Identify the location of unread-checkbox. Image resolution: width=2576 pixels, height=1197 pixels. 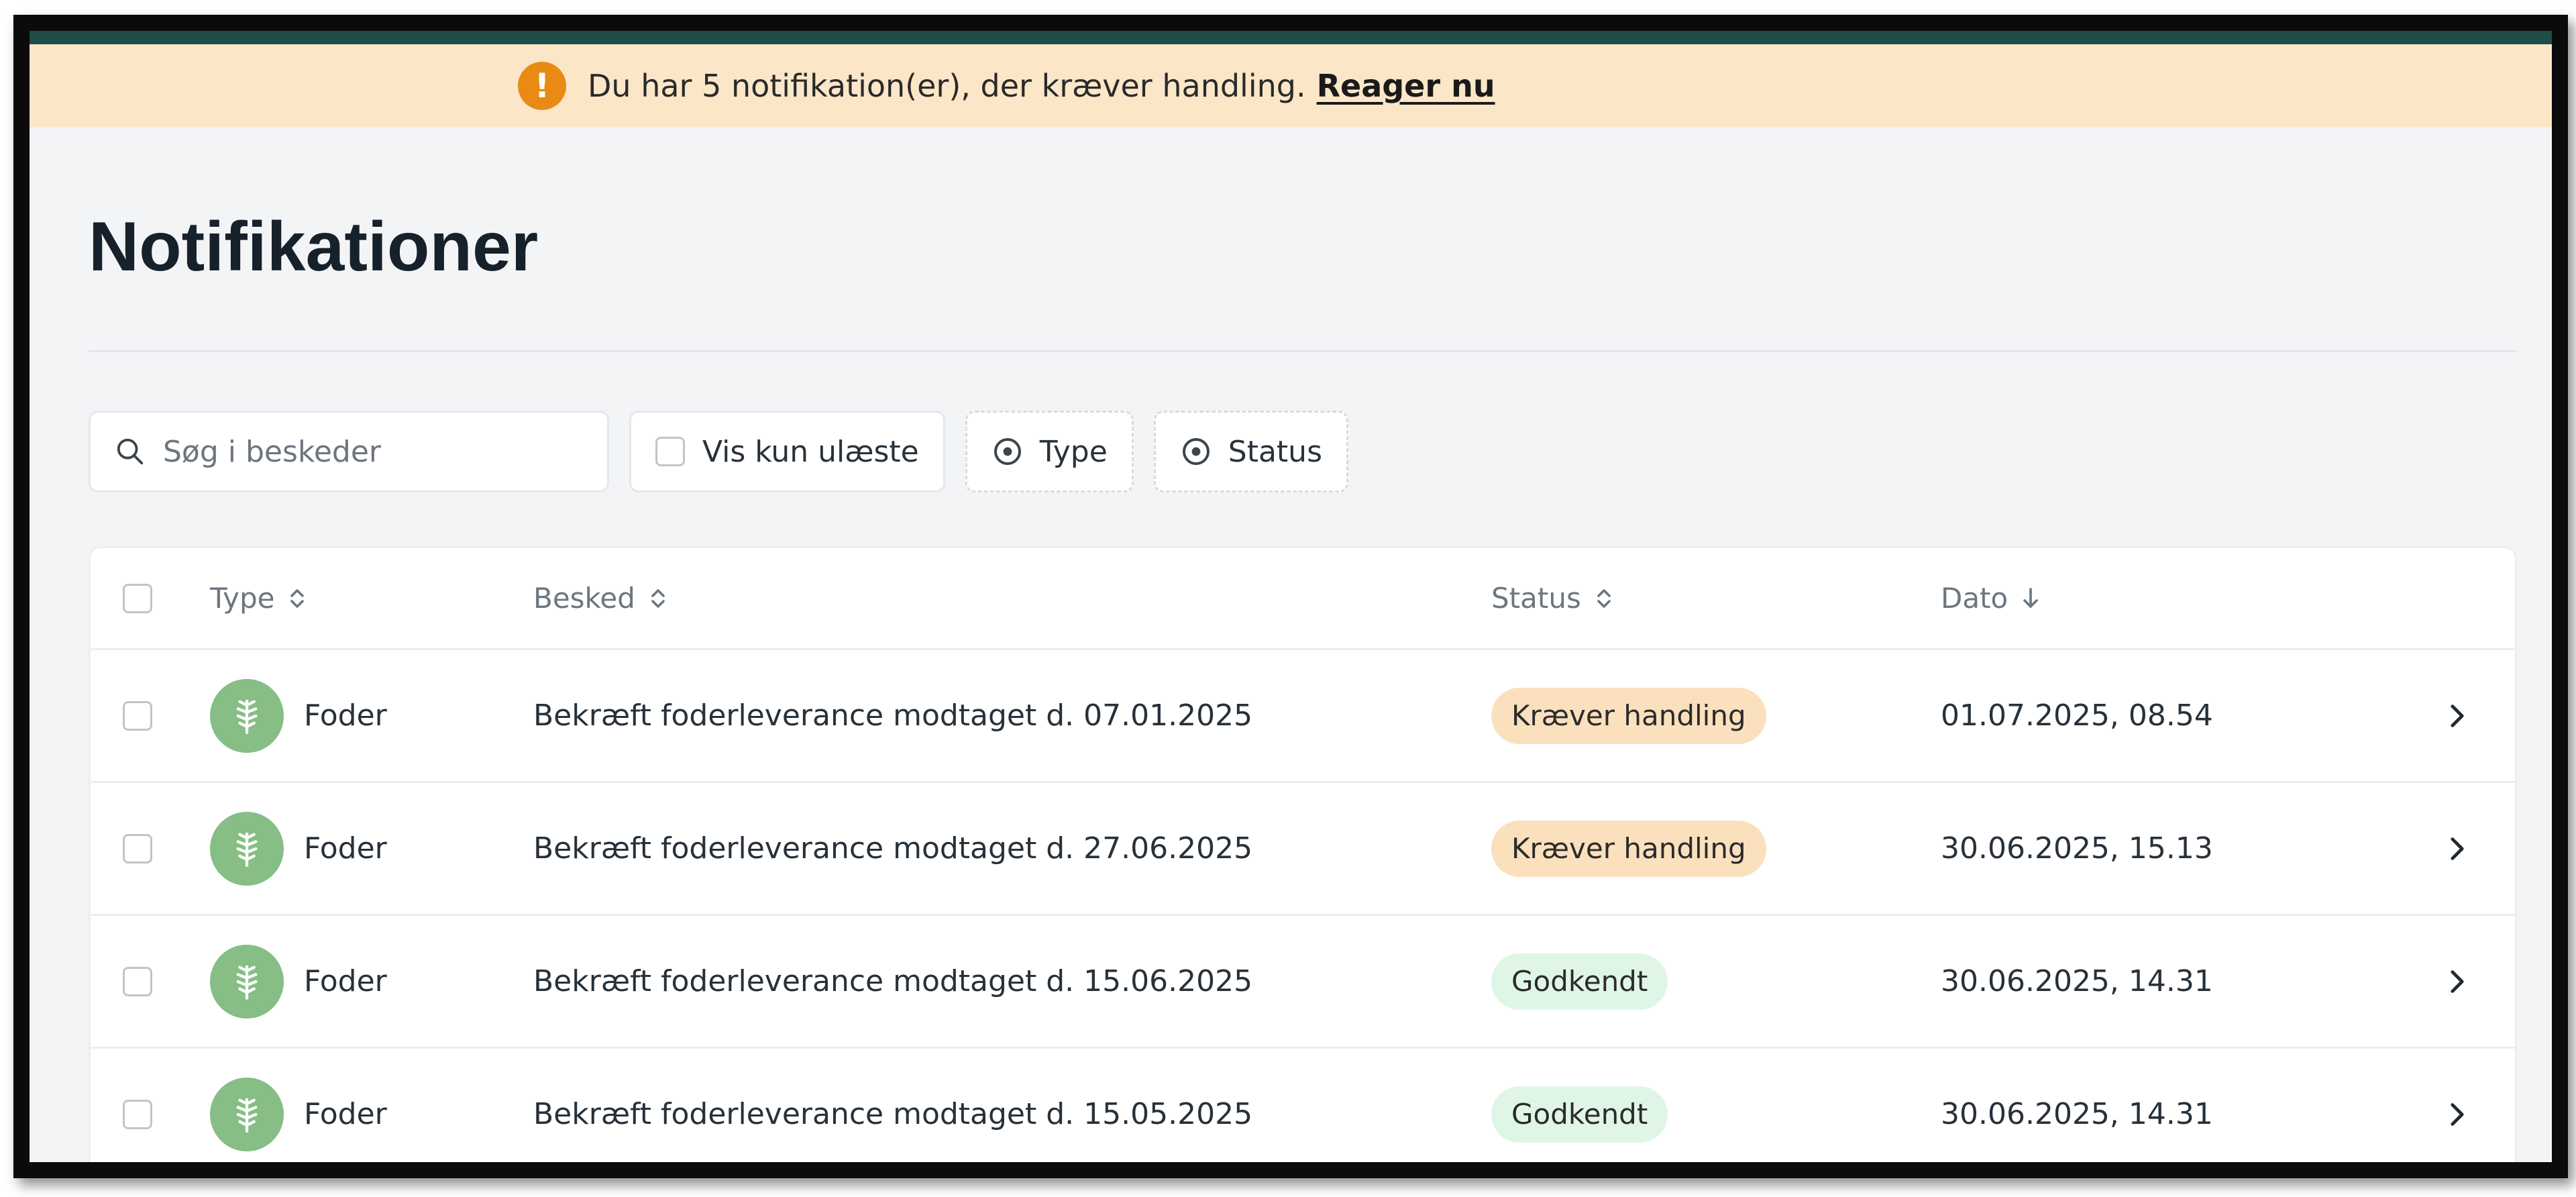
(670, 451).